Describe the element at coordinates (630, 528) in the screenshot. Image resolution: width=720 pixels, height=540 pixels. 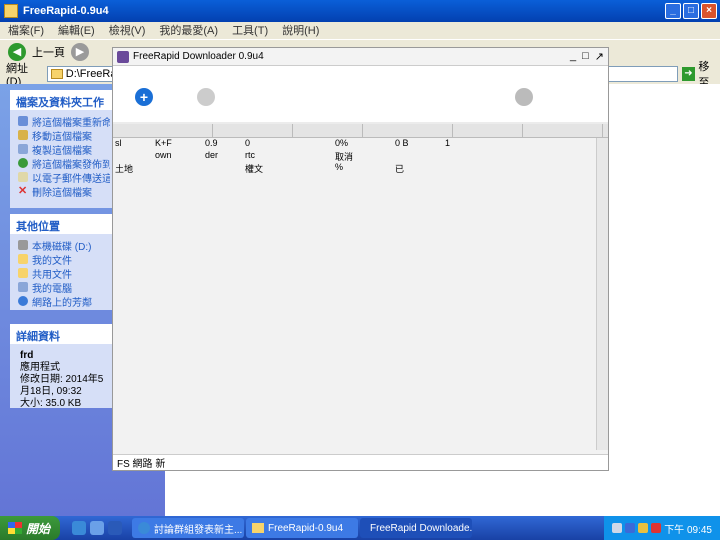
I see `network-icon` at that location.